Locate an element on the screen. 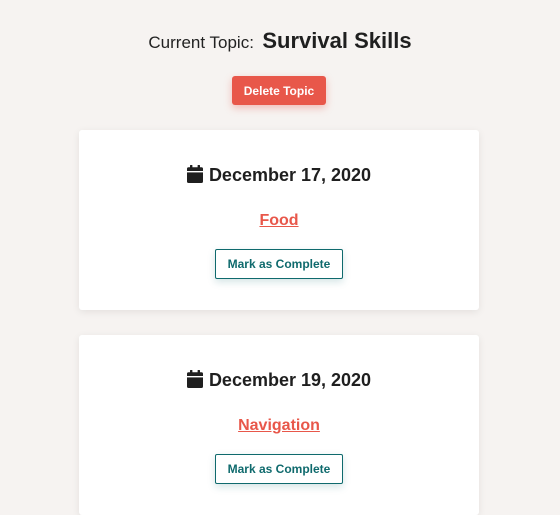  card-date-row: December 19, 2020 is located at coordinates (279, 381).